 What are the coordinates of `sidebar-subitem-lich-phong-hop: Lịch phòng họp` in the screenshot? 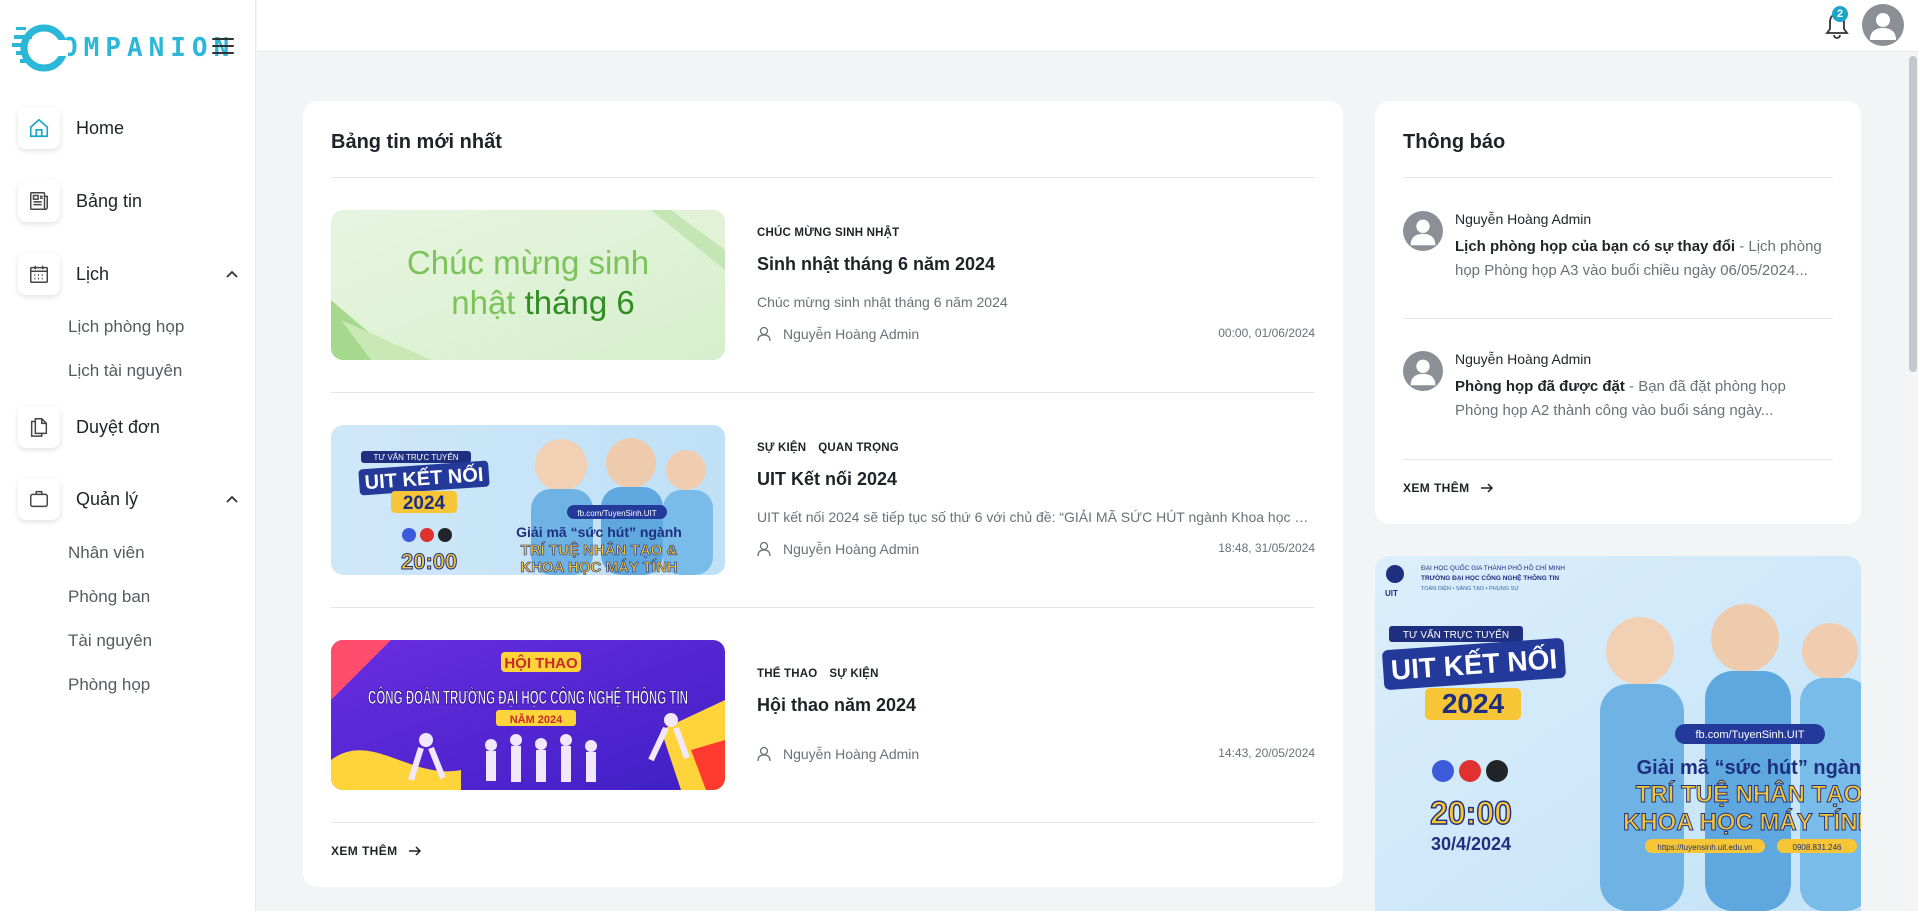 It's located at (126, 327).